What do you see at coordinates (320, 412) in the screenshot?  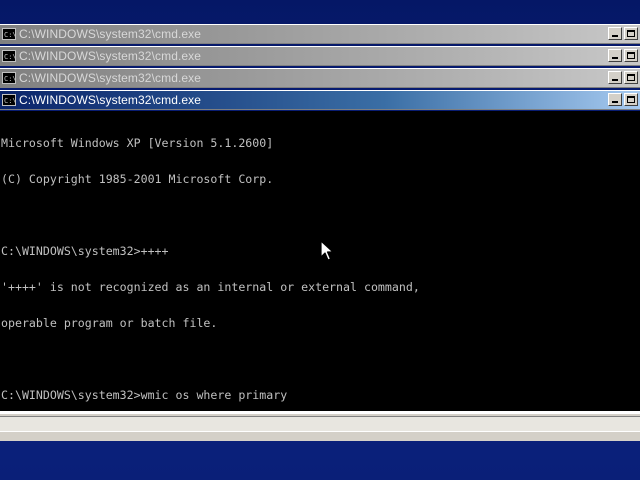 I see `frame-edge` at bounding box center [320, 412].